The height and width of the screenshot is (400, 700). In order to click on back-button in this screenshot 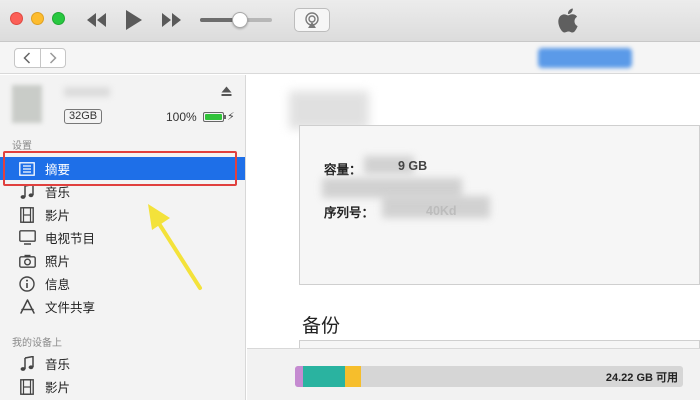, I will do `click(27, 58)`.